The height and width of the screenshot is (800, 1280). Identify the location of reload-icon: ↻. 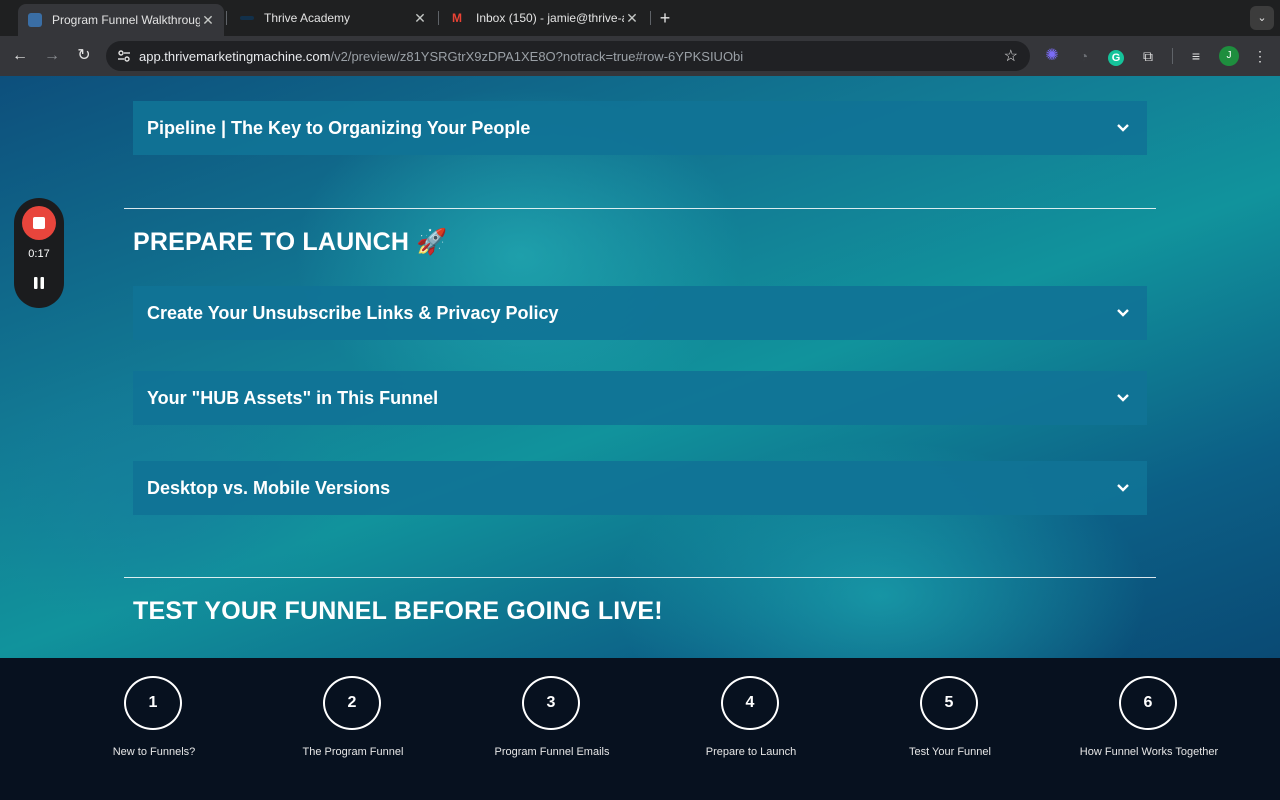
(84, 56).